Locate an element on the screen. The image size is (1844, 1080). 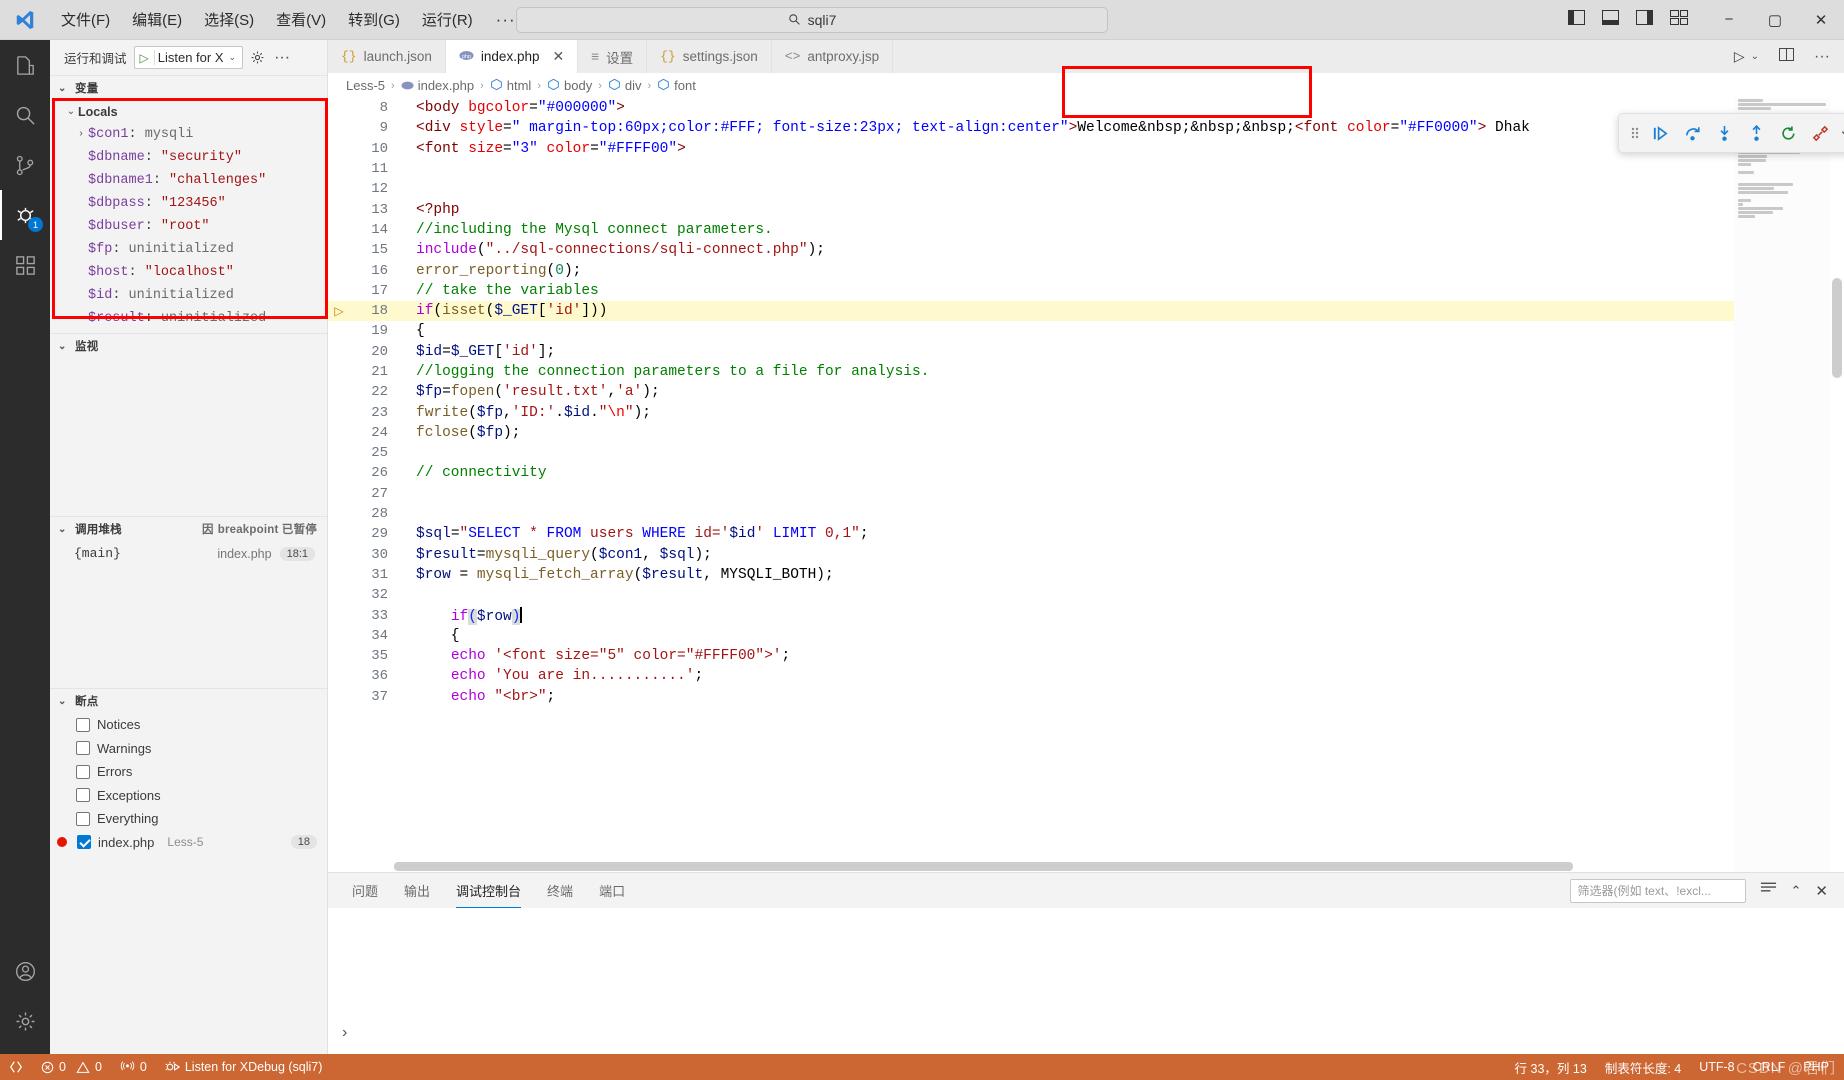
sidebar-item-explorer is located at coordinates (25, 65).